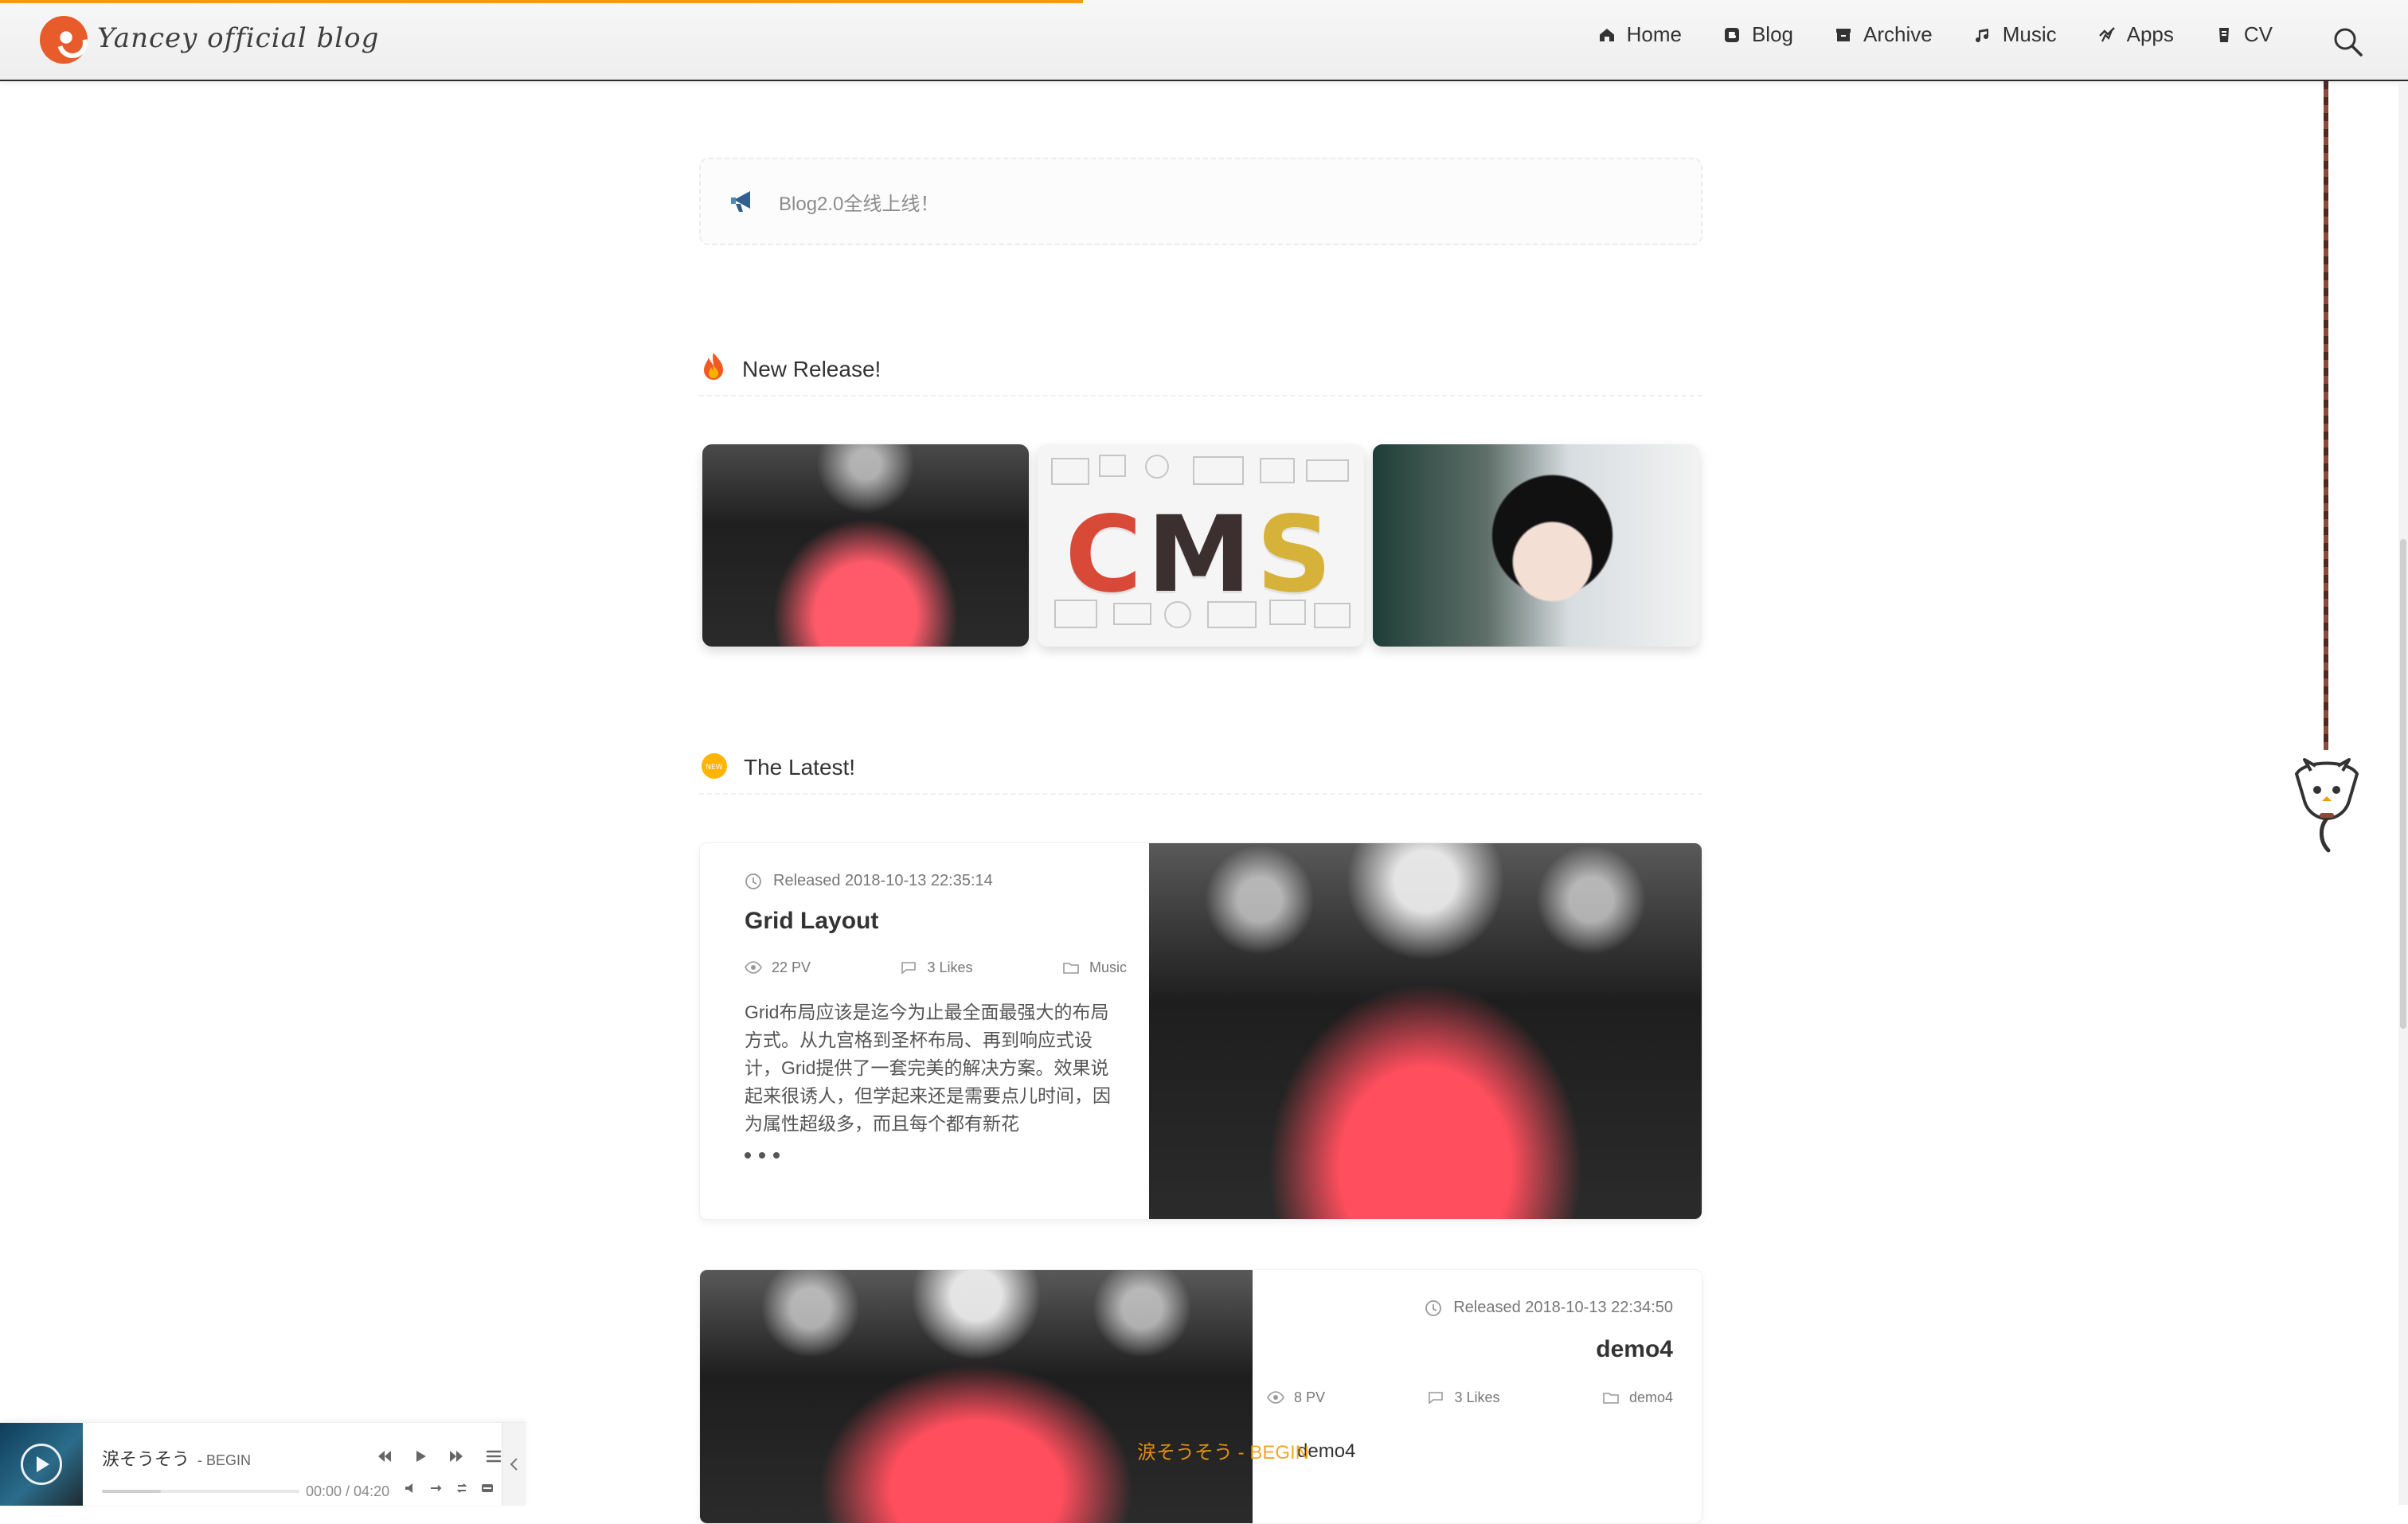 The image size is (2408, 1524). What do you see at coordinates (132, 1491) in the screenshot?
I see `song-progress-fill` at bounding box center [132, 1491].